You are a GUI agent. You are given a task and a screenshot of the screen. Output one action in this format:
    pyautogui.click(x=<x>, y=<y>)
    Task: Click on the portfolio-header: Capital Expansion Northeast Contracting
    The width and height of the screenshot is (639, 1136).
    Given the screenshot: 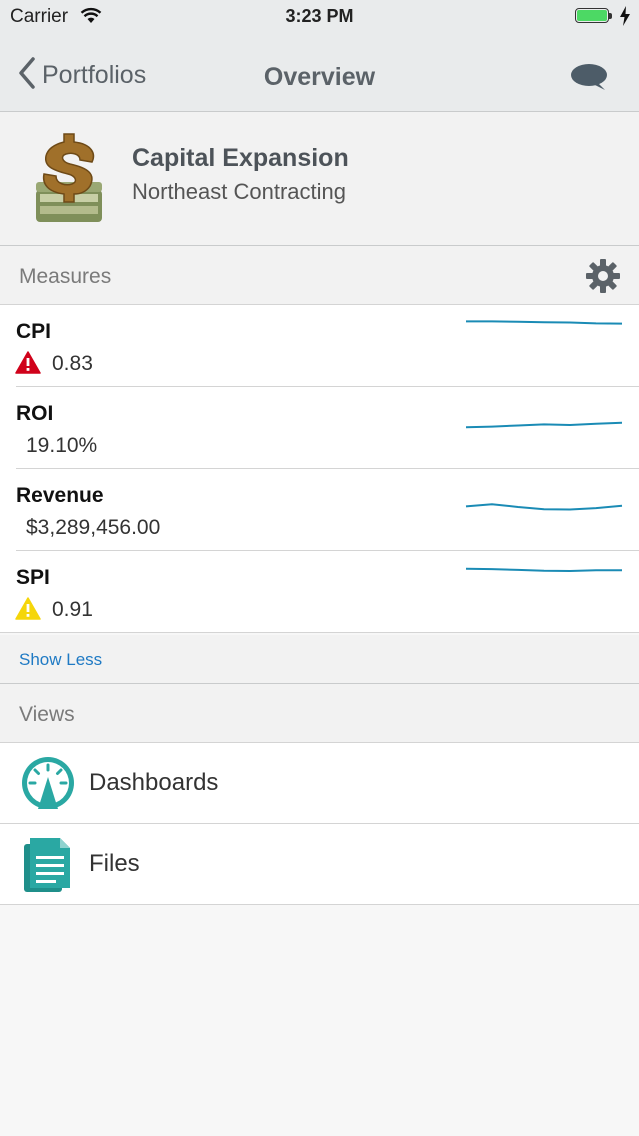 What is the action you would take?
    pyautogui.click(x=319, y=179)
    